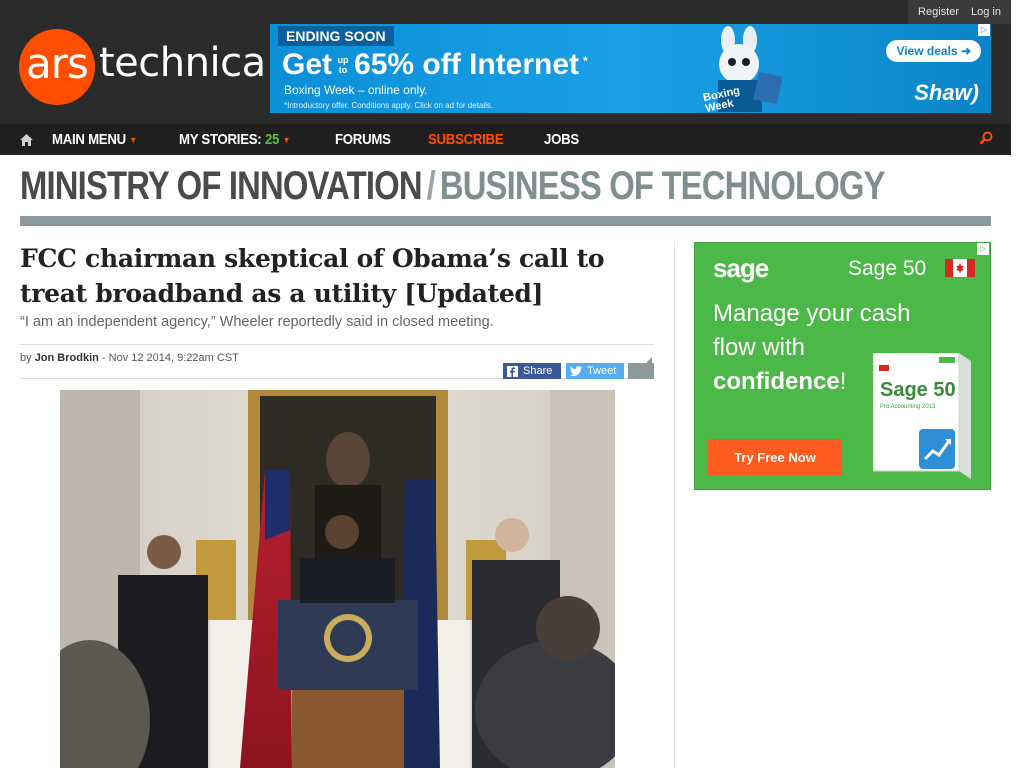  What do you see at coordinates (512, 371) in the screenshot?
I see `facebook-icon` at bounding box center [512, 371].